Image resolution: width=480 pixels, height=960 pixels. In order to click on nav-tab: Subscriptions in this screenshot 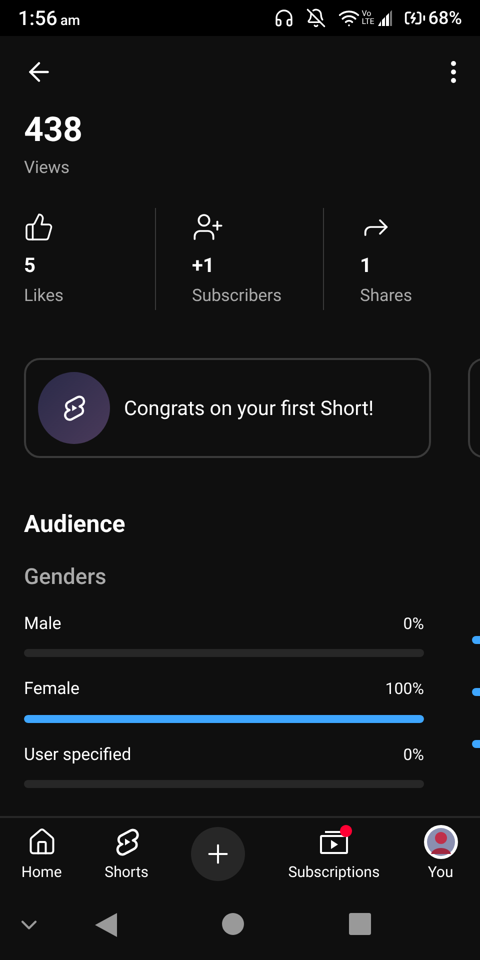, I will do `click(334, 854)`.